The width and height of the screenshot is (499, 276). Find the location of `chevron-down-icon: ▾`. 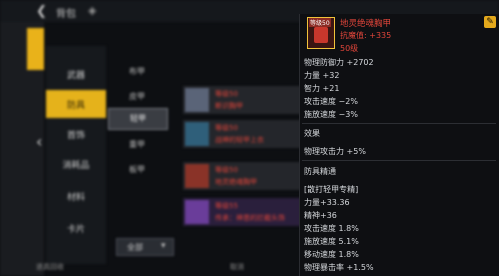

chevron-down-icon: ▾ is located at coordinates (163, 246).